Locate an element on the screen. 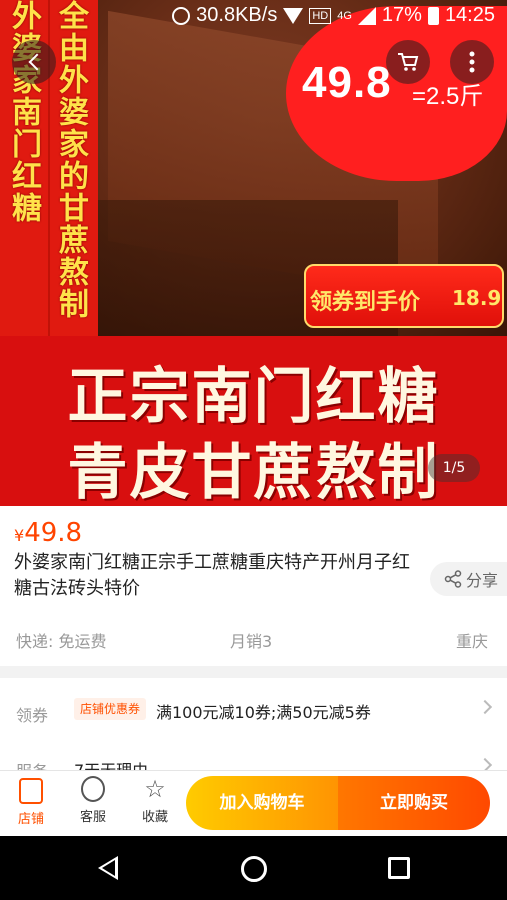  coupon-row-label: 领券 is located at coordinates (32, 715).